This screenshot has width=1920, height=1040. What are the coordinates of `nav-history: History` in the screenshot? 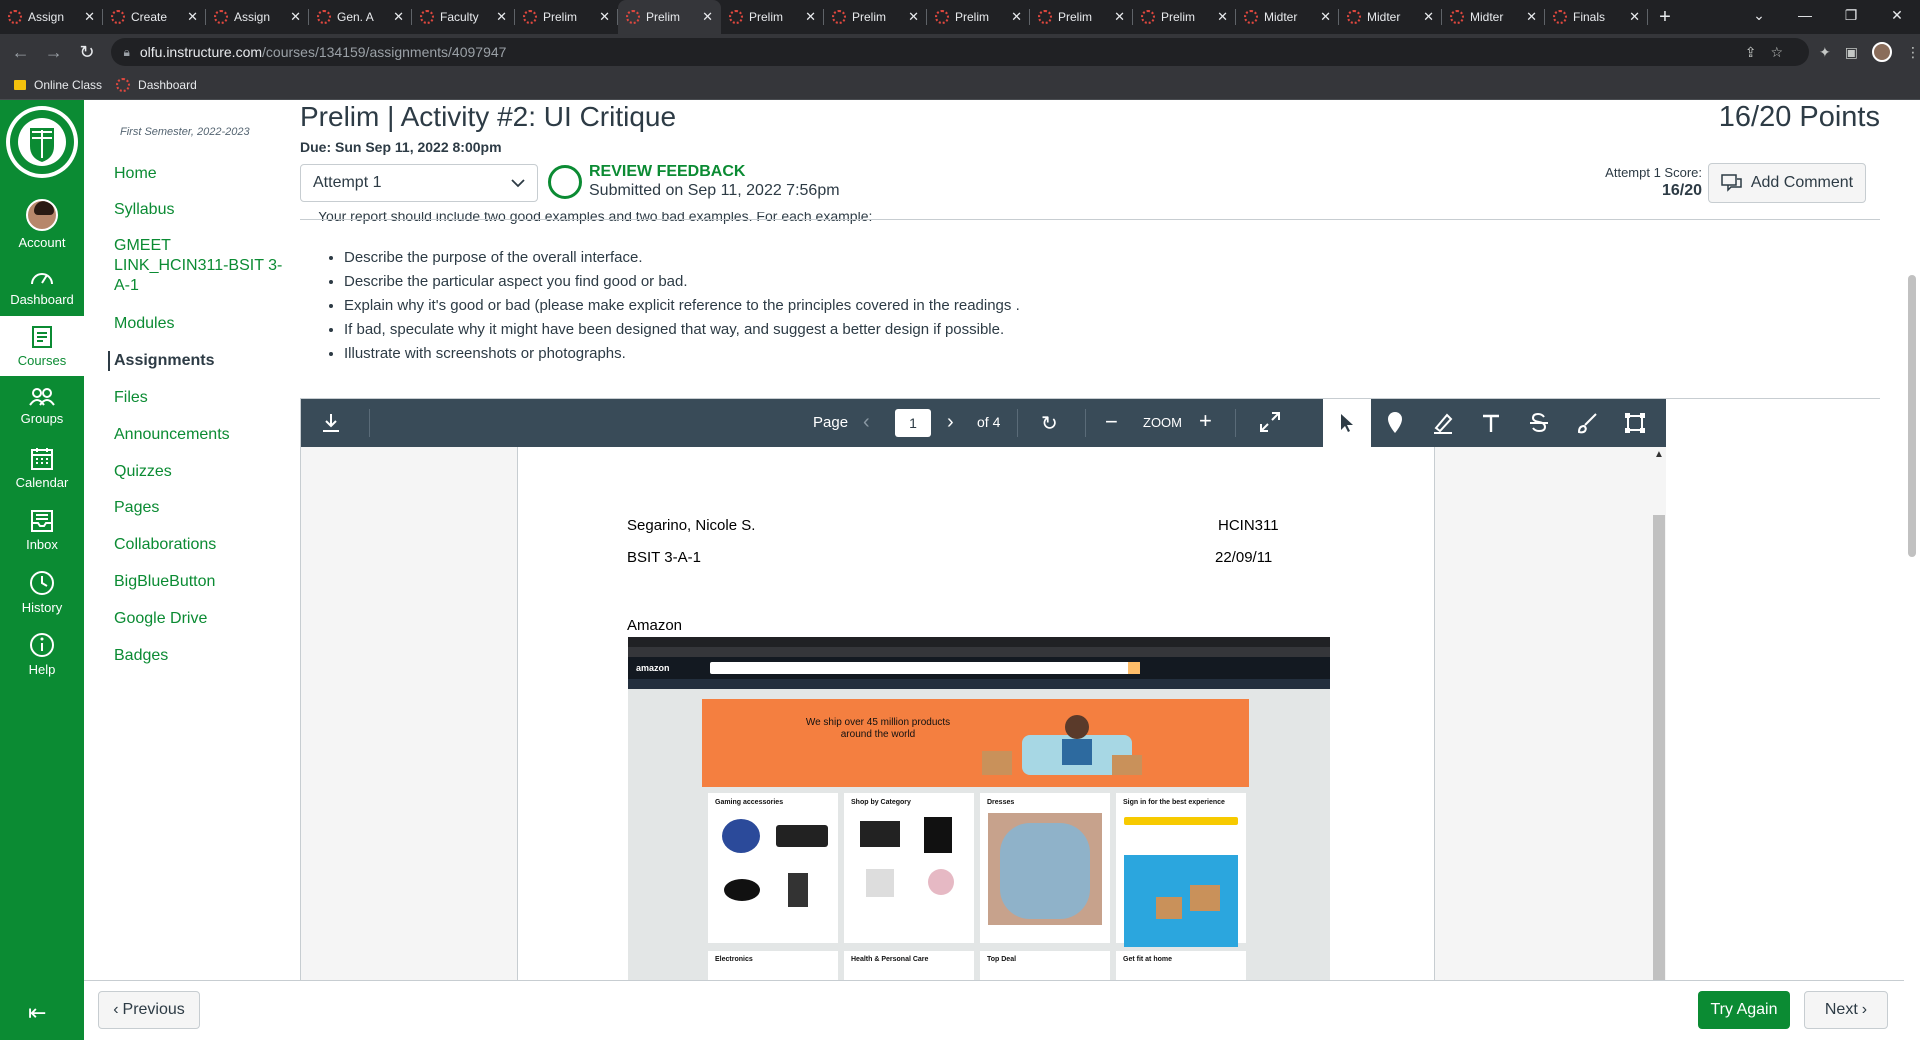 It's located at (42, 592).